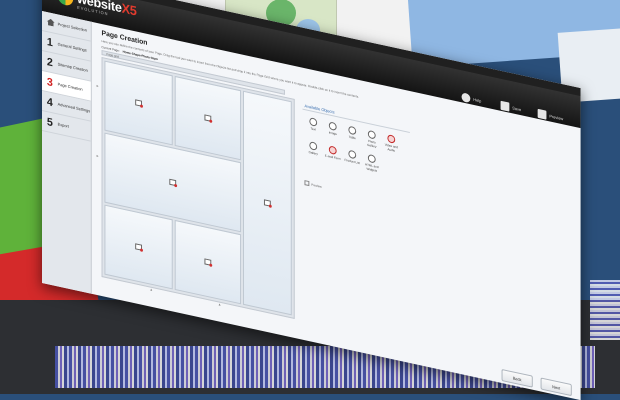 Image resolution: width=620 pixels, height=400 pixels. I want to click on product-list-icon, so click(352, 154).